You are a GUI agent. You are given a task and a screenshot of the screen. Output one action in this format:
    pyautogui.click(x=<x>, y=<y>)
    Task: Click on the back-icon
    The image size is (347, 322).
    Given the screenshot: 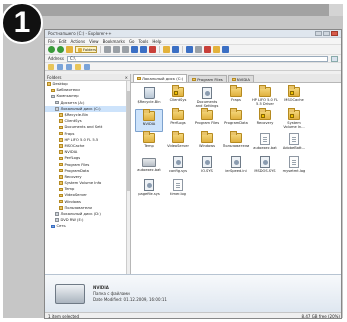 What is the action you would take?
    pyautogui.click(x=51, y=49)
    